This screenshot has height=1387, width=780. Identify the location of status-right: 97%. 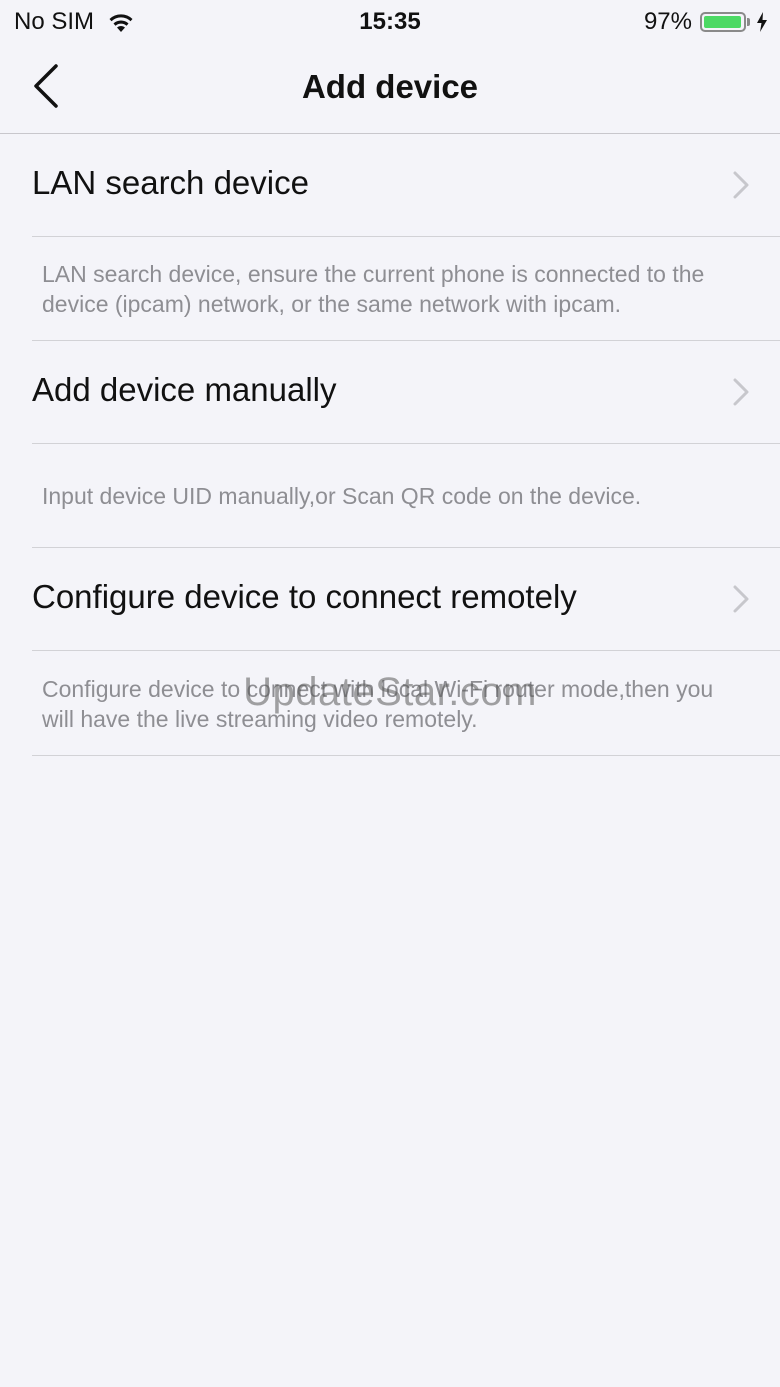
(706, 22).